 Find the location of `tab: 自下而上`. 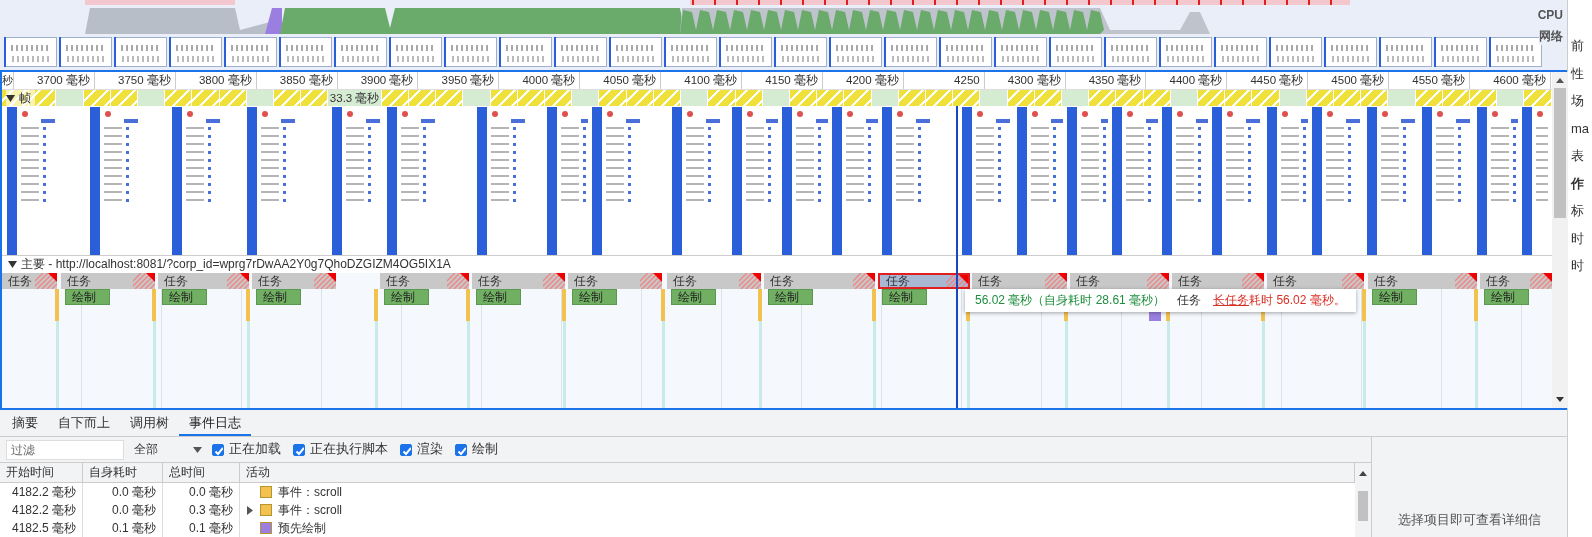

tab: 自下而上 is located at coordinates (84, 424).